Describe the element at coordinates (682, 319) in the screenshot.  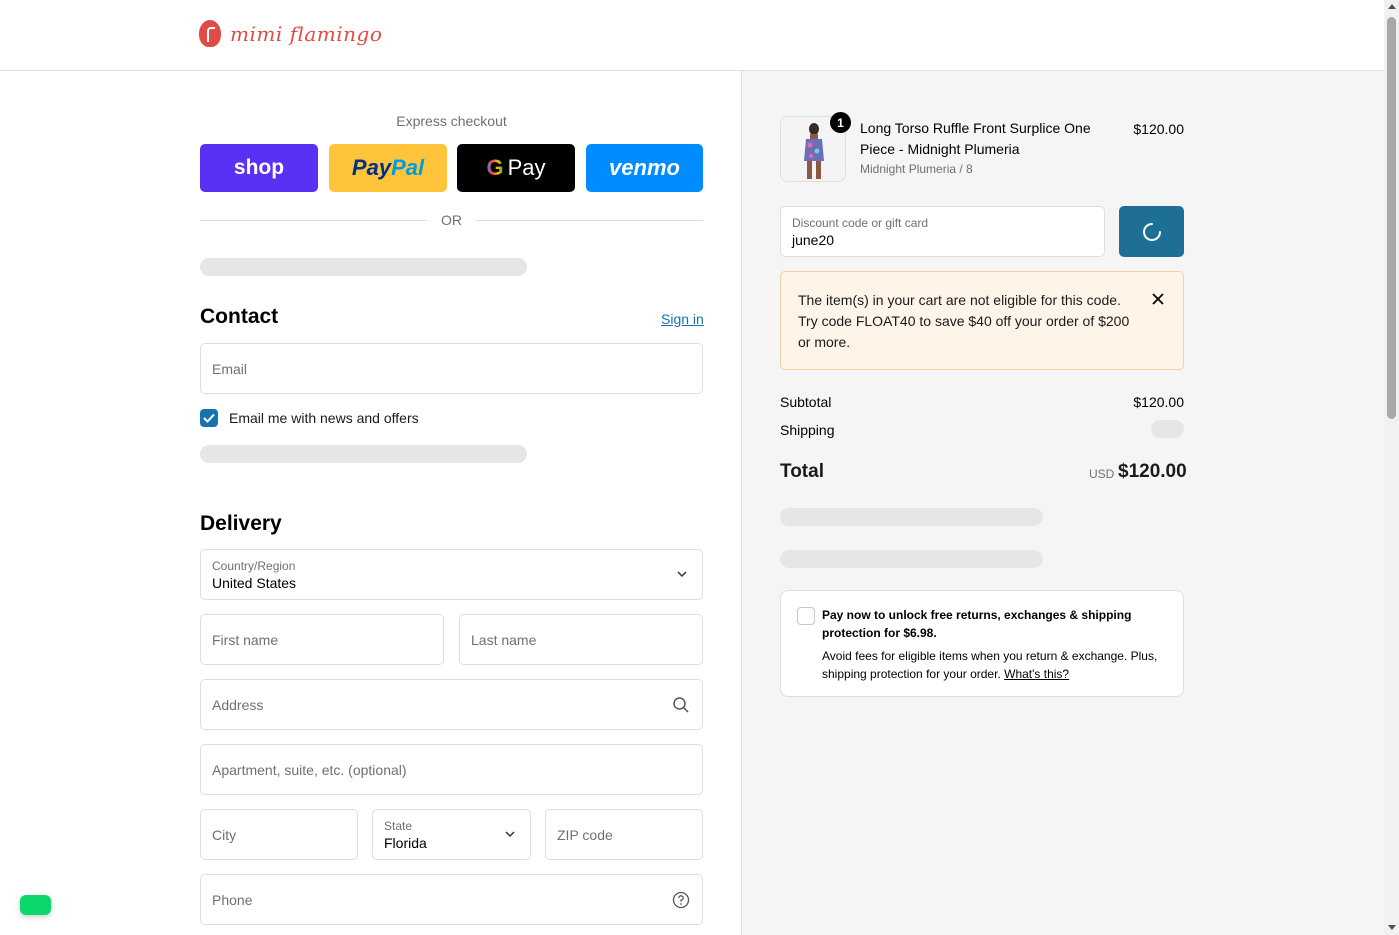
I see `sign-in-link: Sign in` at that location.